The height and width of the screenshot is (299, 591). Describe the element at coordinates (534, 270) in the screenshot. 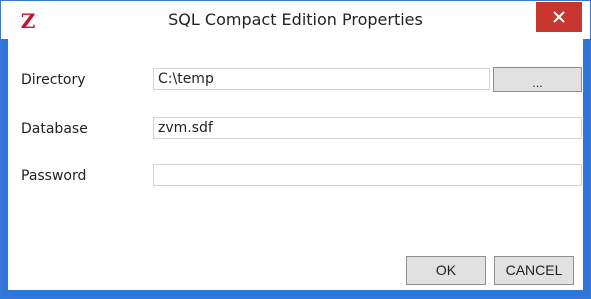

I see `cancel-button: CANCEL` at that location.